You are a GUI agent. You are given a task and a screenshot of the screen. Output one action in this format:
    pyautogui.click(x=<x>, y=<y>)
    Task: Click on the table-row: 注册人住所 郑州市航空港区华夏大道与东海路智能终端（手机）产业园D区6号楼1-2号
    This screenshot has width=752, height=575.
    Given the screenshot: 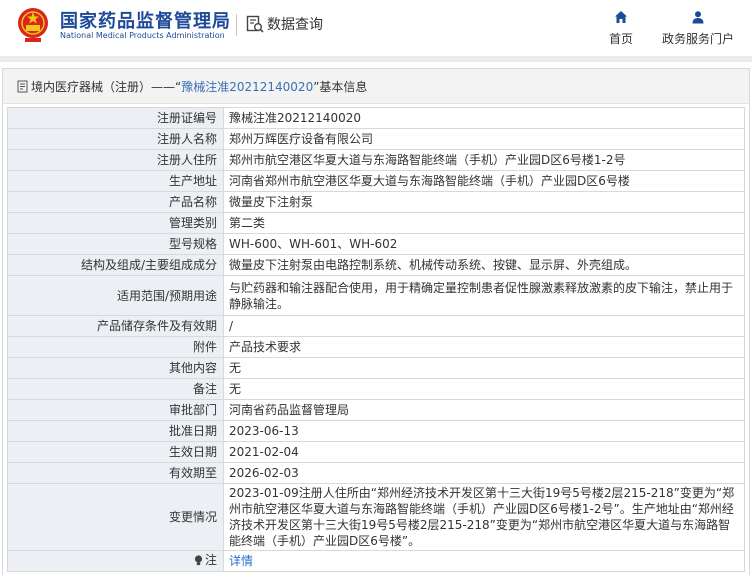 What is the action you would take?
    pyautogui.click(x=376, y=160)
    